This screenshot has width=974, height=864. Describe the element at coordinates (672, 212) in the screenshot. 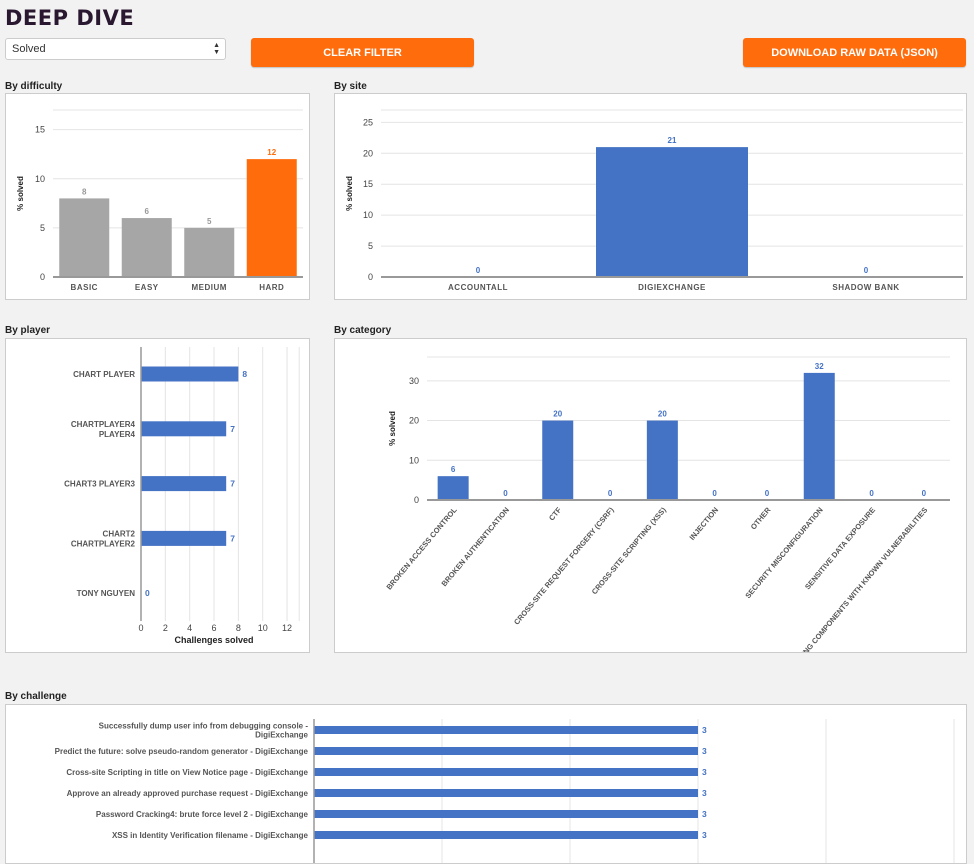

I see `bar-digiexchange` at that location.